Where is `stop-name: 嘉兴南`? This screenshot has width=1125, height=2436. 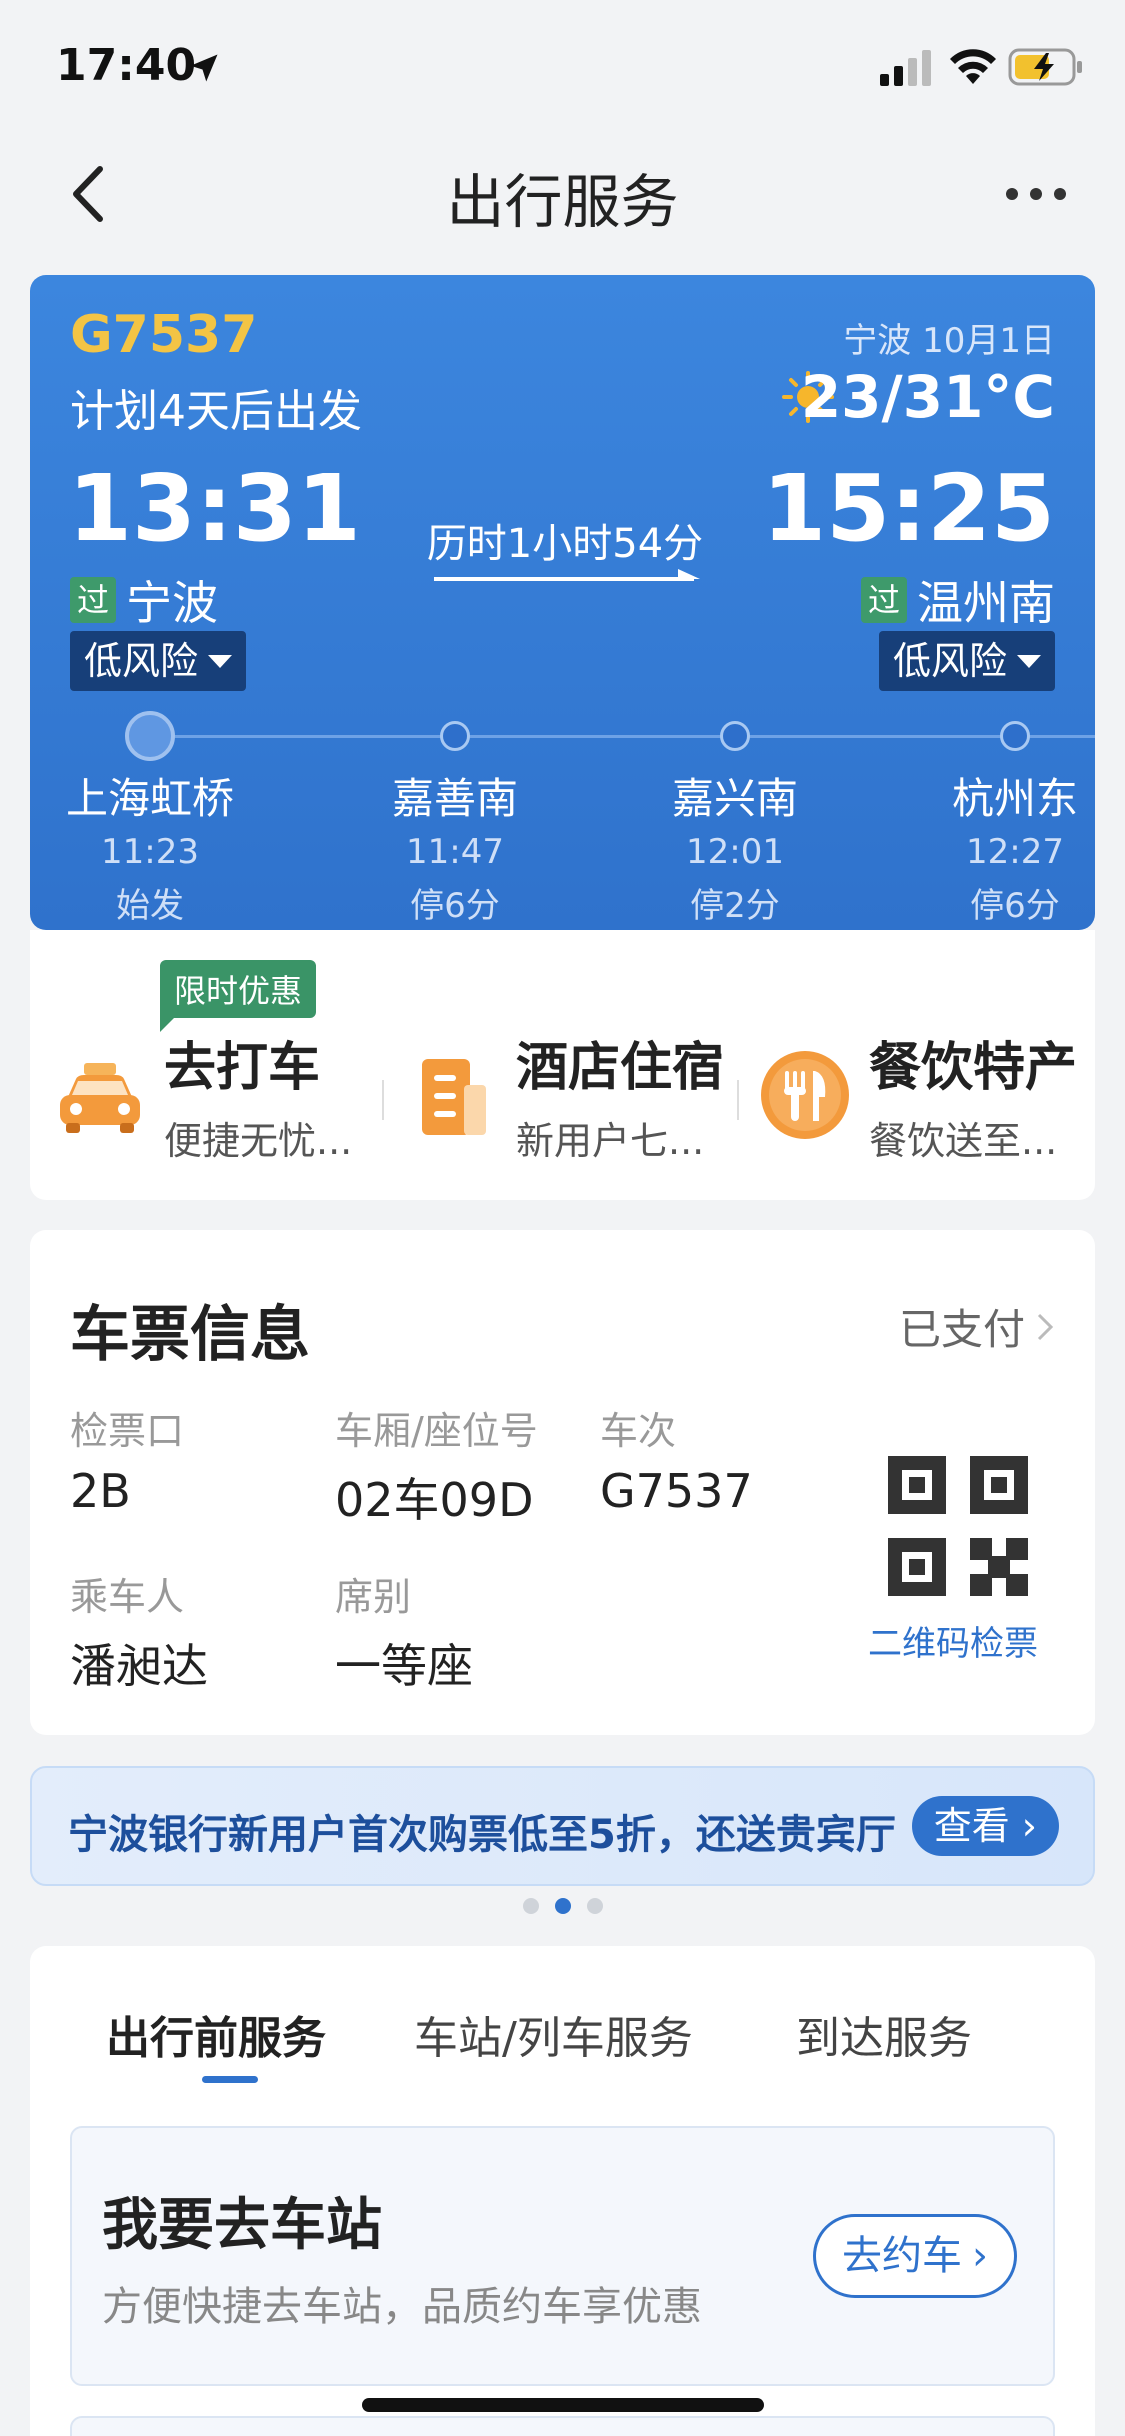
stop-name: 嘉兴南 is located at coordinates (734, 798).